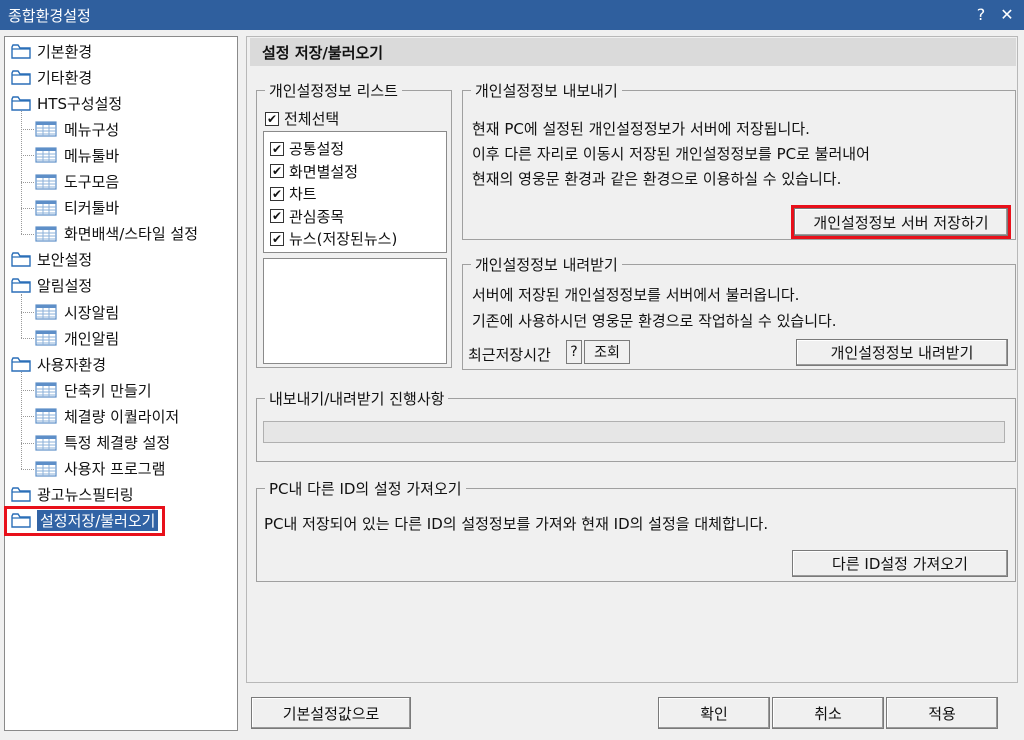 This screenshot has width=1024, height=740. I want to click on settings-checklist: ✔ 공통설정 ✔ 화면별설정 ✔ 차트 ✔ 관심종목 ✔ 뉴스(저장된뉴스), so click(355, 192).